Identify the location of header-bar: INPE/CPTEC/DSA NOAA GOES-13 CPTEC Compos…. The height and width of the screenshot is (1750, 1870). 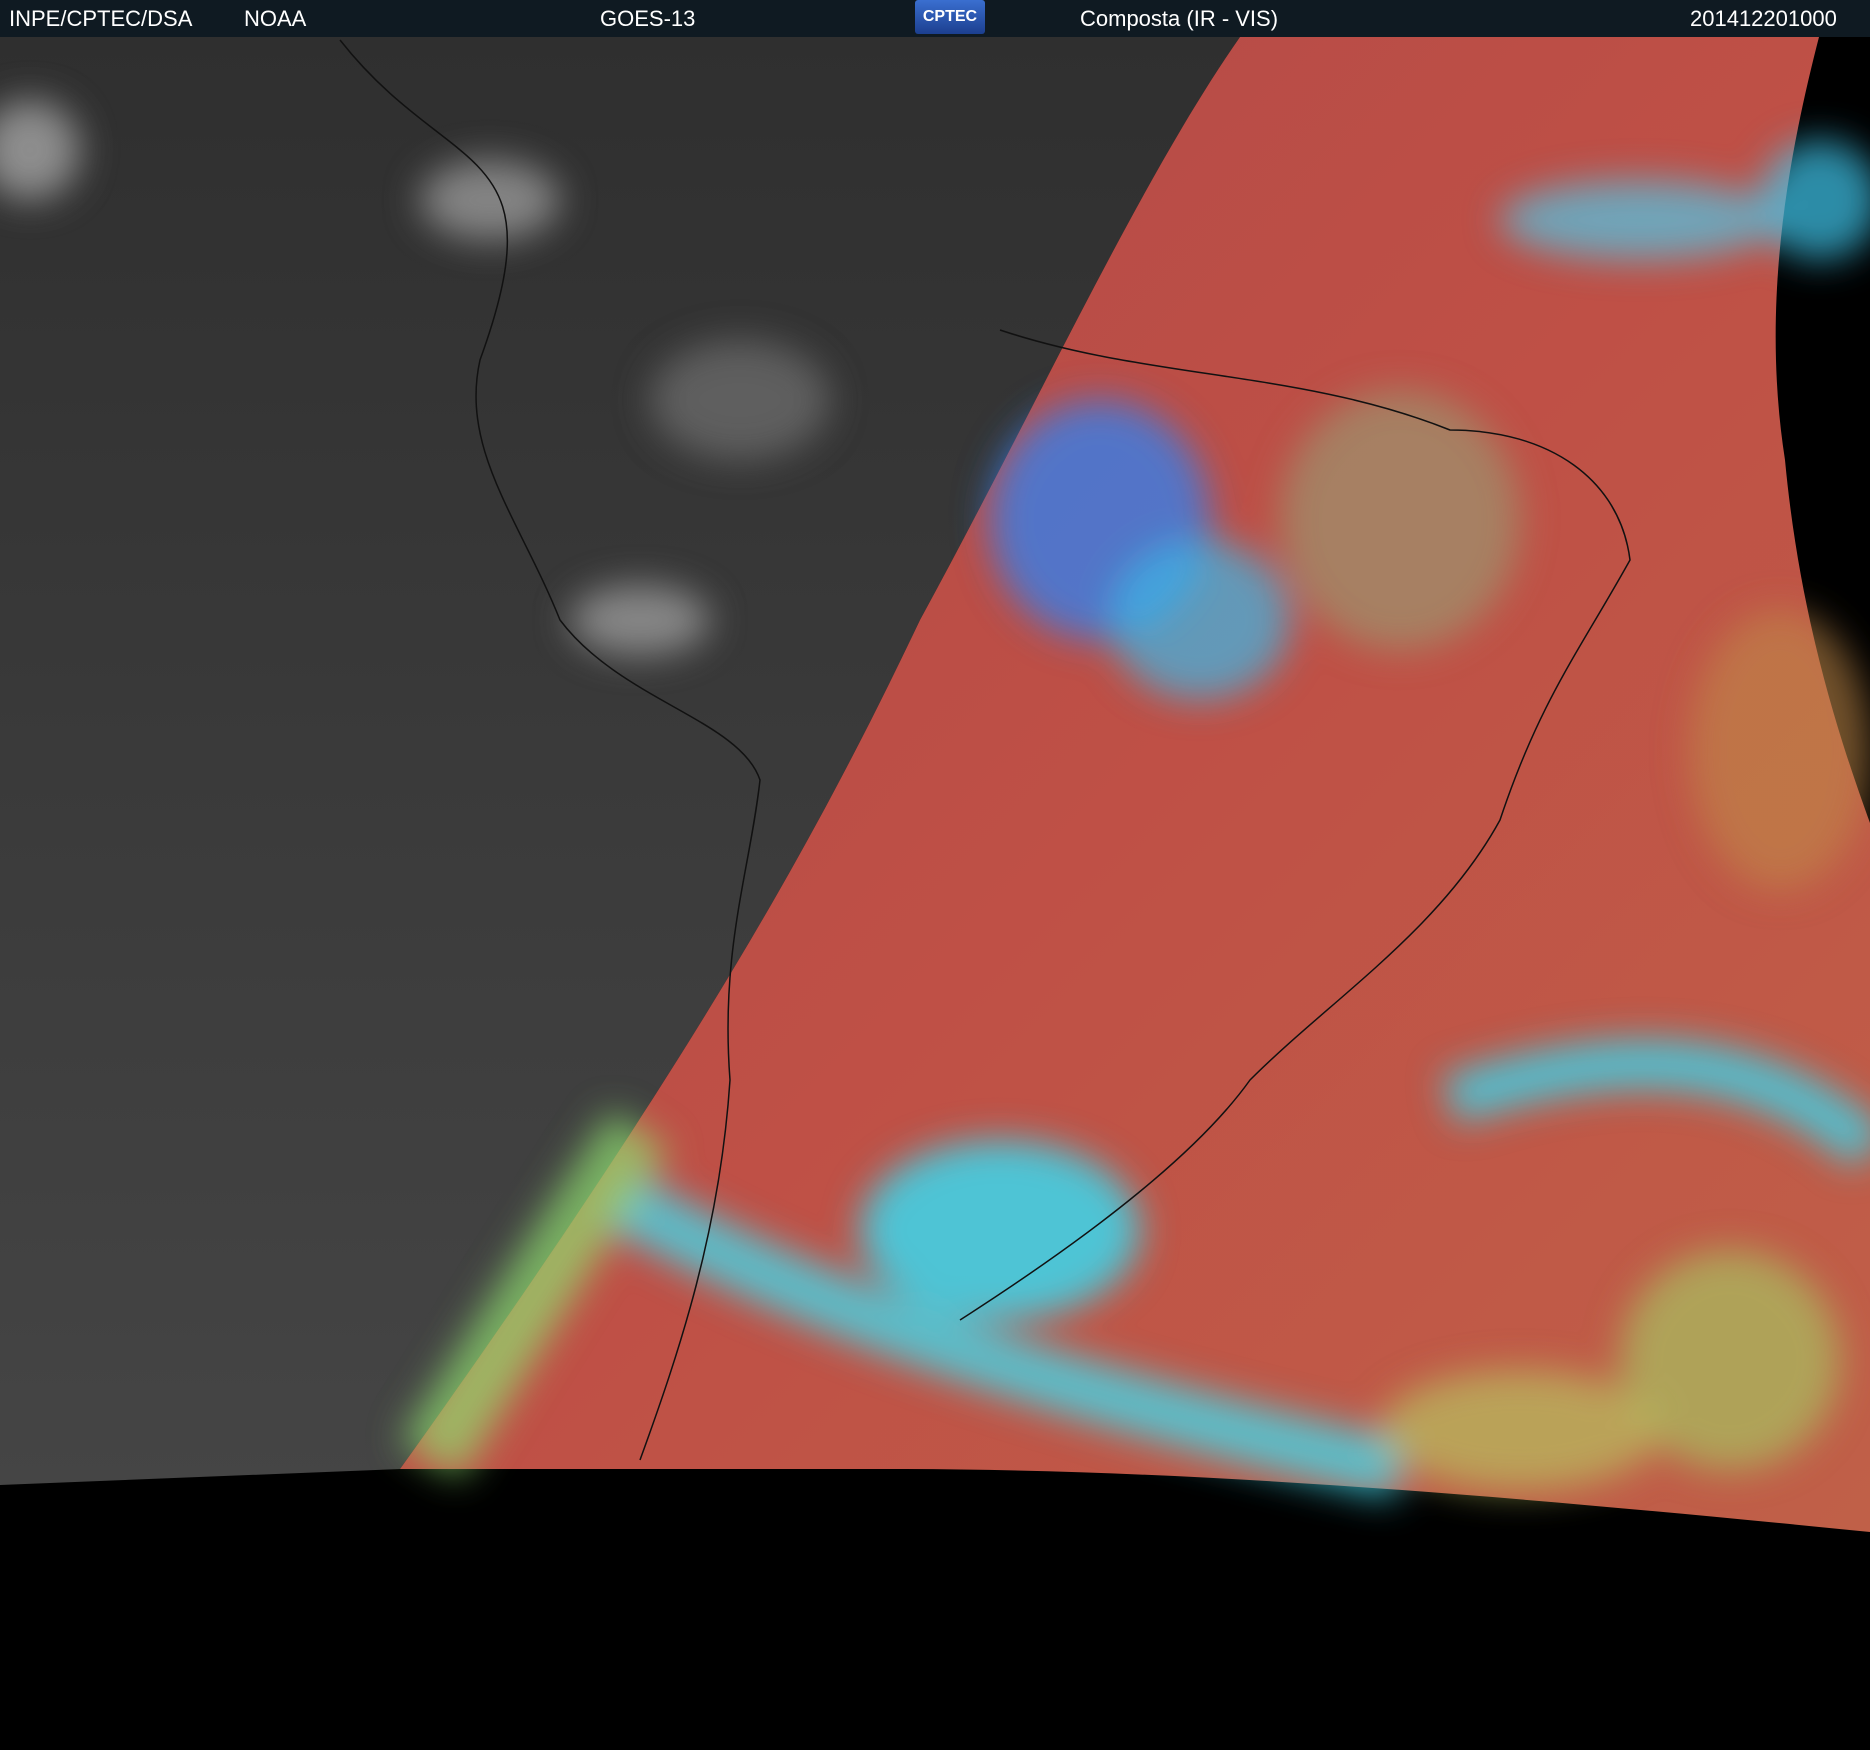
(935, 18).